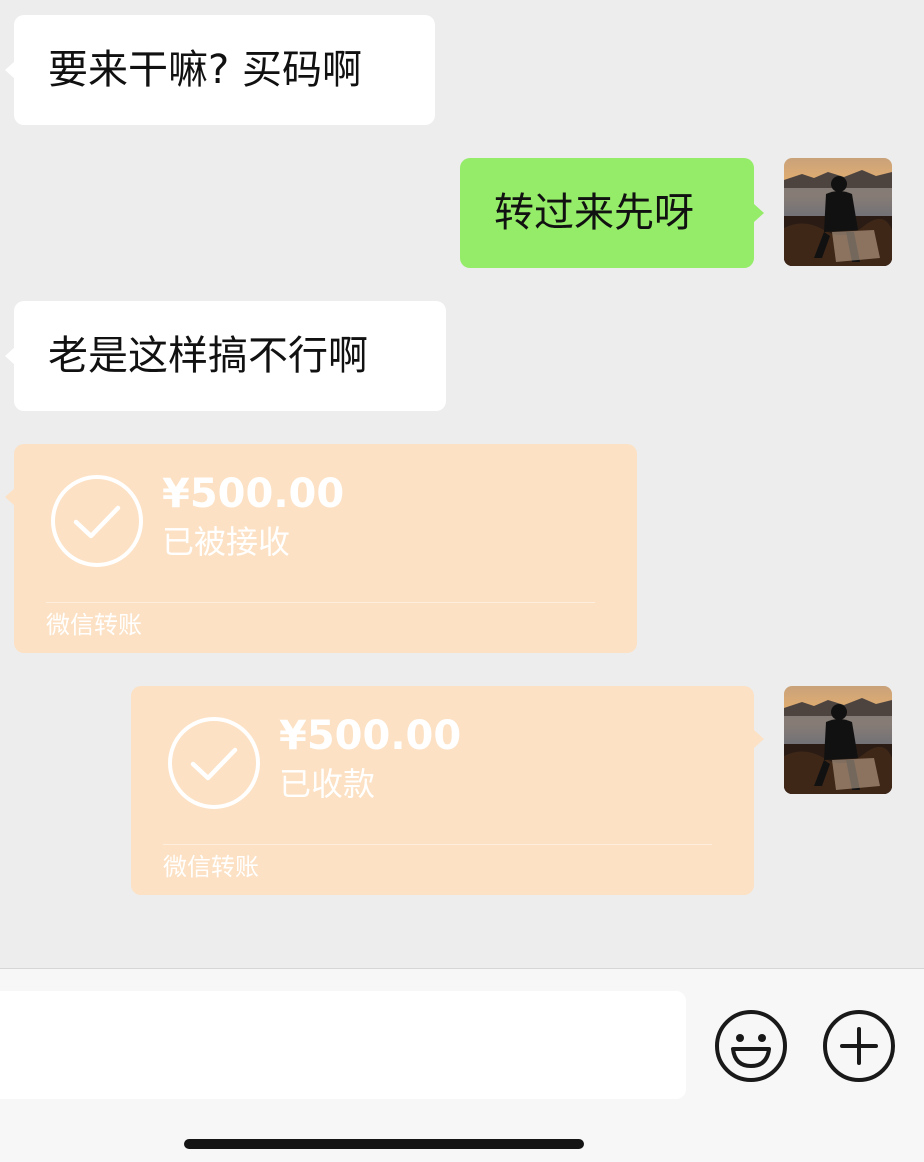  I want to click on wechat-transfer-card-incoming: ¥500.00 已被接收 微信转账, so click(321, 548).